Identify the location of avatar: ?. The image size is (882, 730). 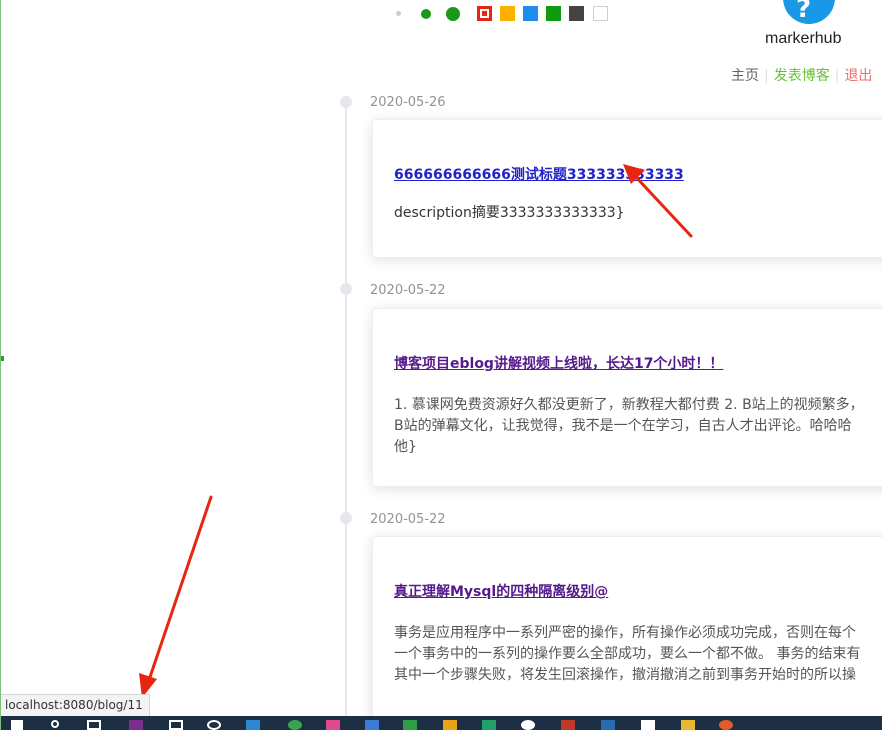
(809, 12).